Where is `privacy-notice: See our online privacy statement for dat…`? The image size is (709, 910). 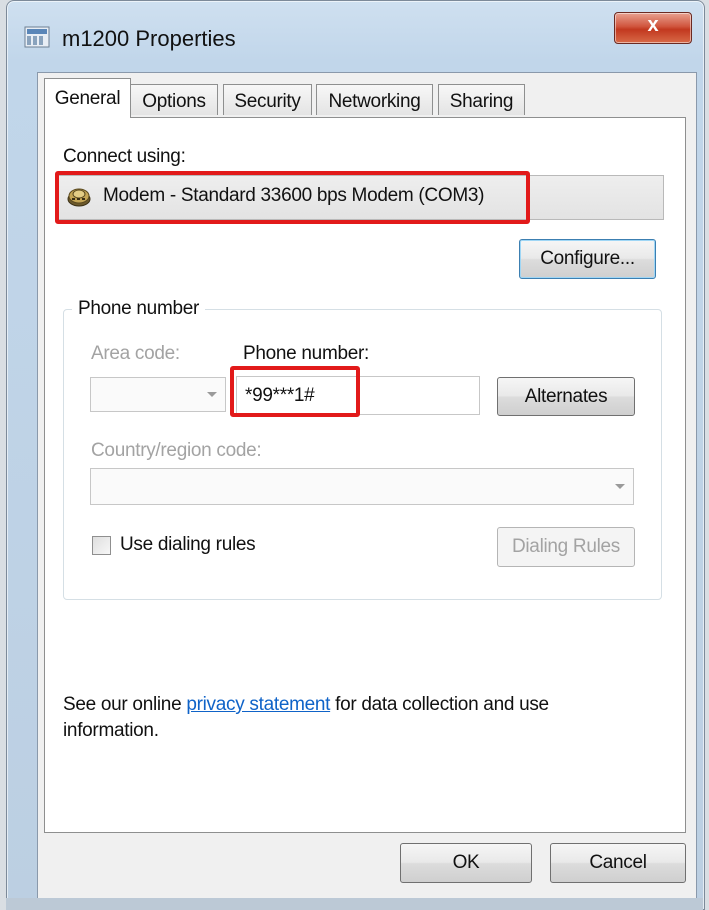
privacy-notice: See our online privacy statement for dat… is located at coordinates (343, 718).